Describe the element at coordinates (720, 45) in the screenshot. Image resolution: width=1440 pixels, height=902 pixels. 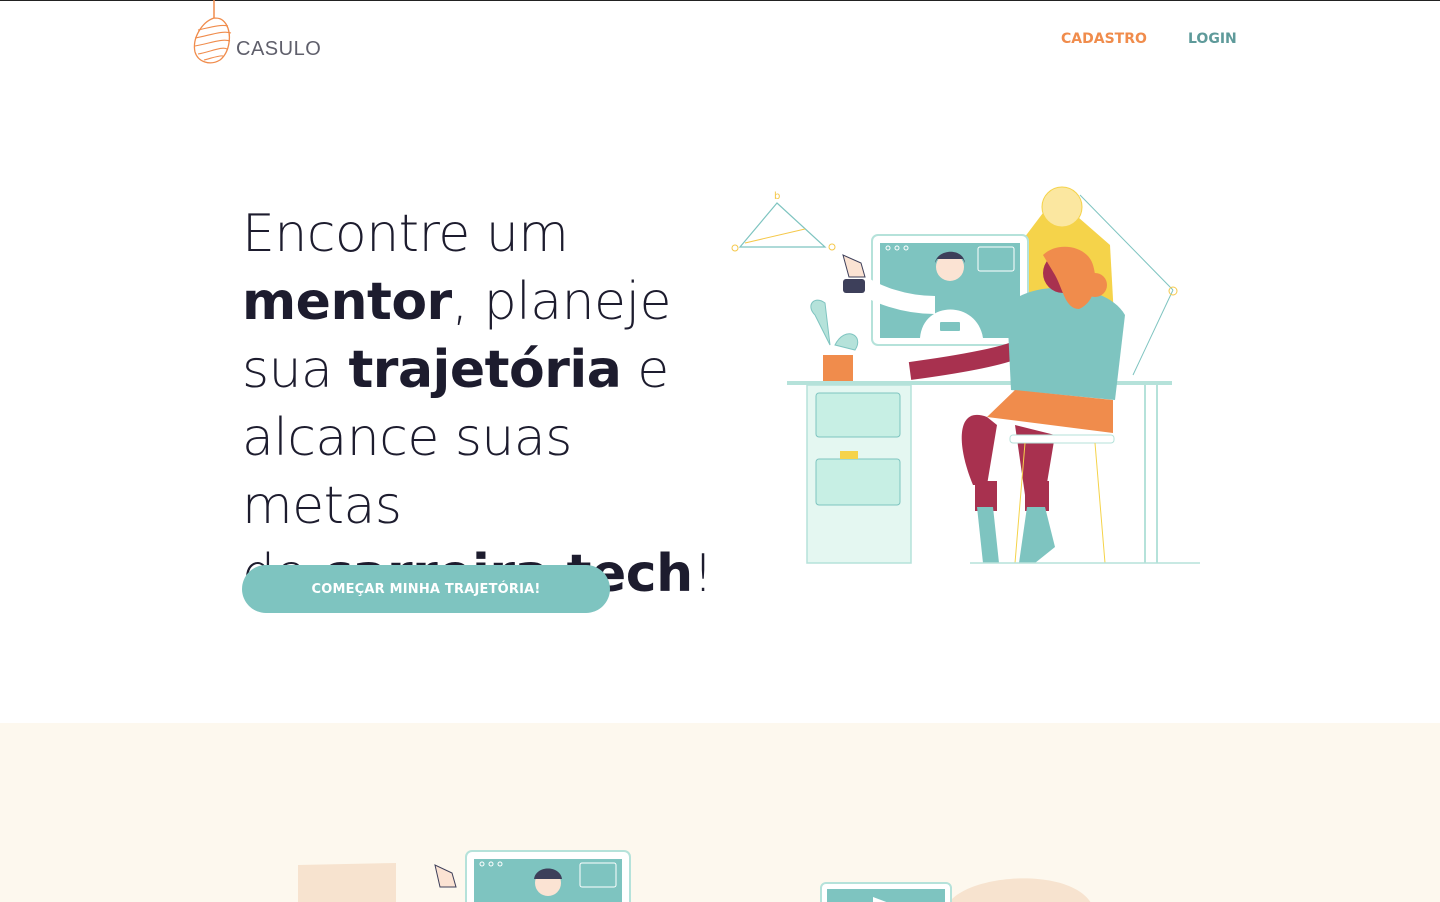
I see `site-header: CASULO CADASTRO LOGIN` at that location.